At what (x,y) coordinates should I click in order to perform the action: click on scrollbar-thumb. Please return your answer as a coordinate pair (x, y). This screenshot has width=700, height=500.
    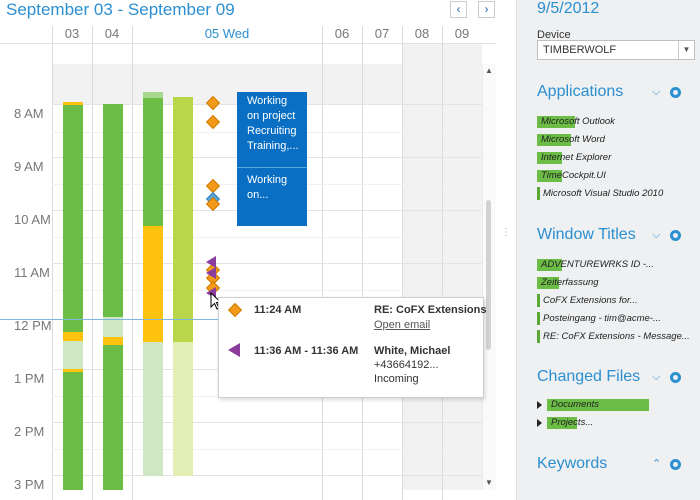
    Looking at the image, I should click on (488, 275).